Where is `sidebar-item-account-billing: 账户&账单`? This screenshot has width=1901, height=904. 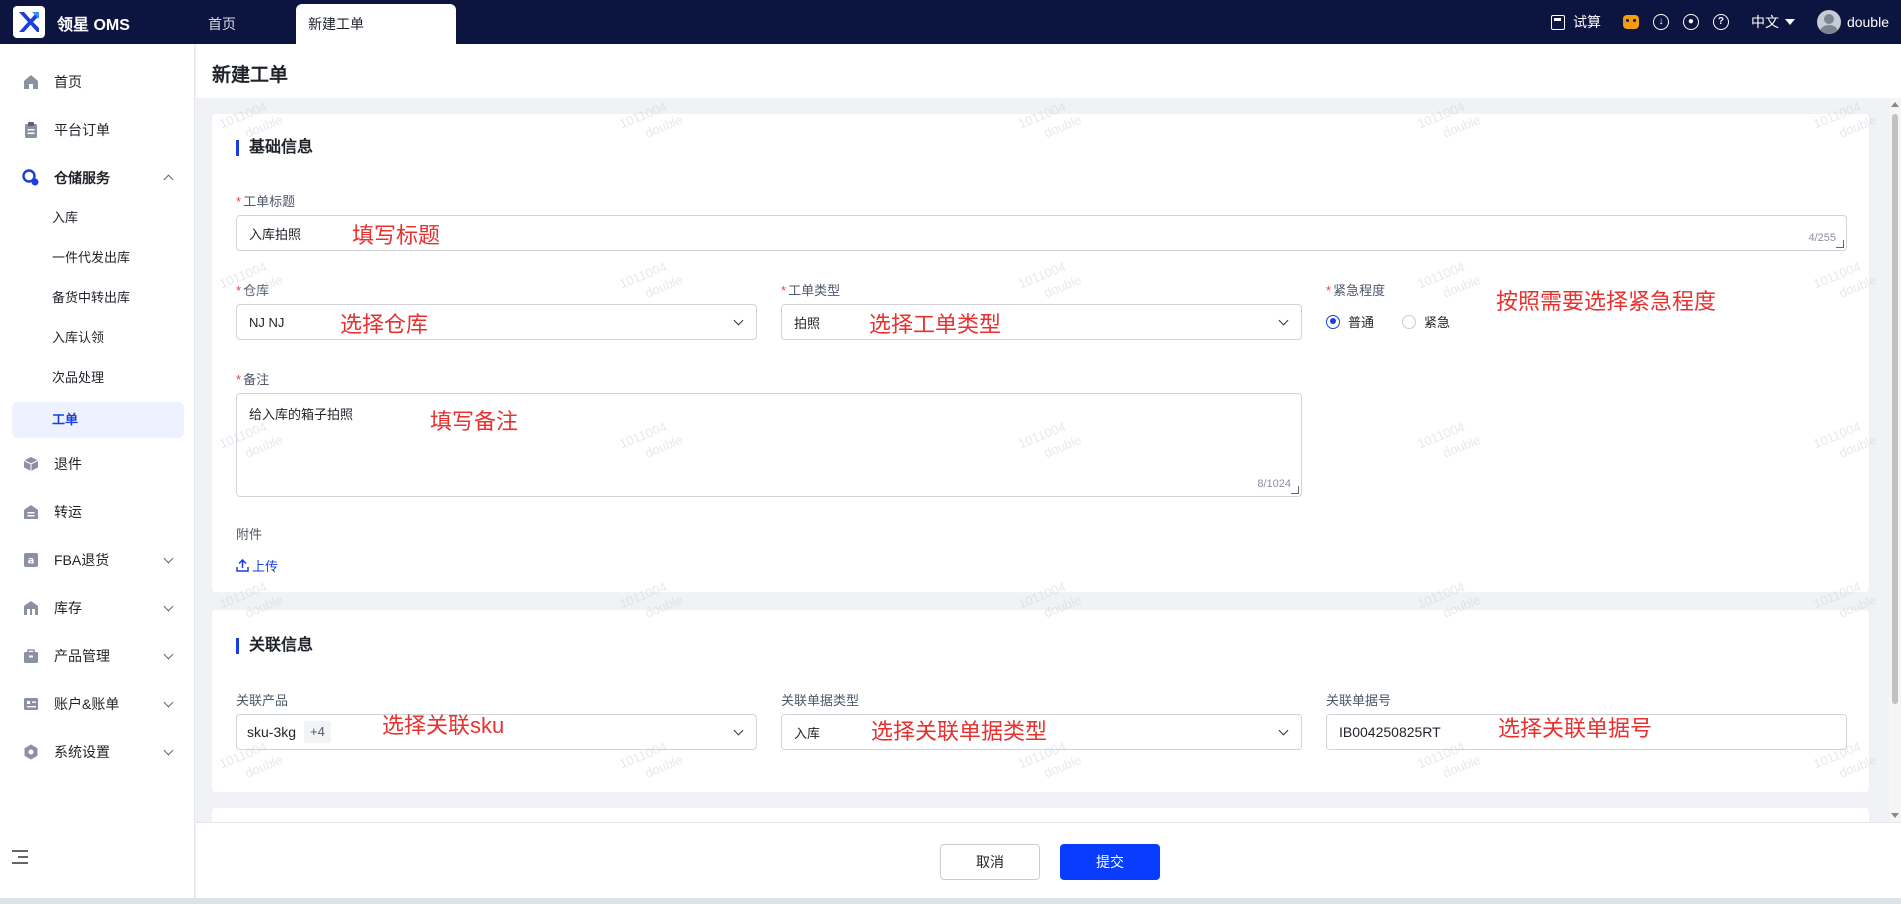 sidebar-item-account-billing: 账户&账单 is located at coordinates (98, 704).